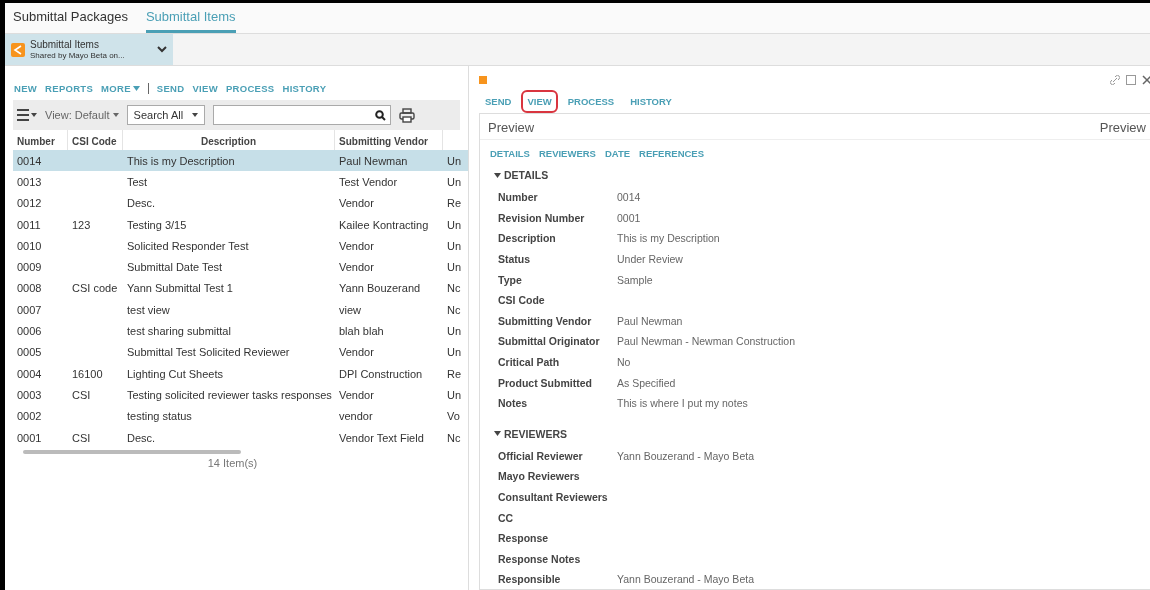  What do you see at coordinates (542, 217) in the screenshot?
I see `field-label: Revision Number` at bounding box center [542, 217].